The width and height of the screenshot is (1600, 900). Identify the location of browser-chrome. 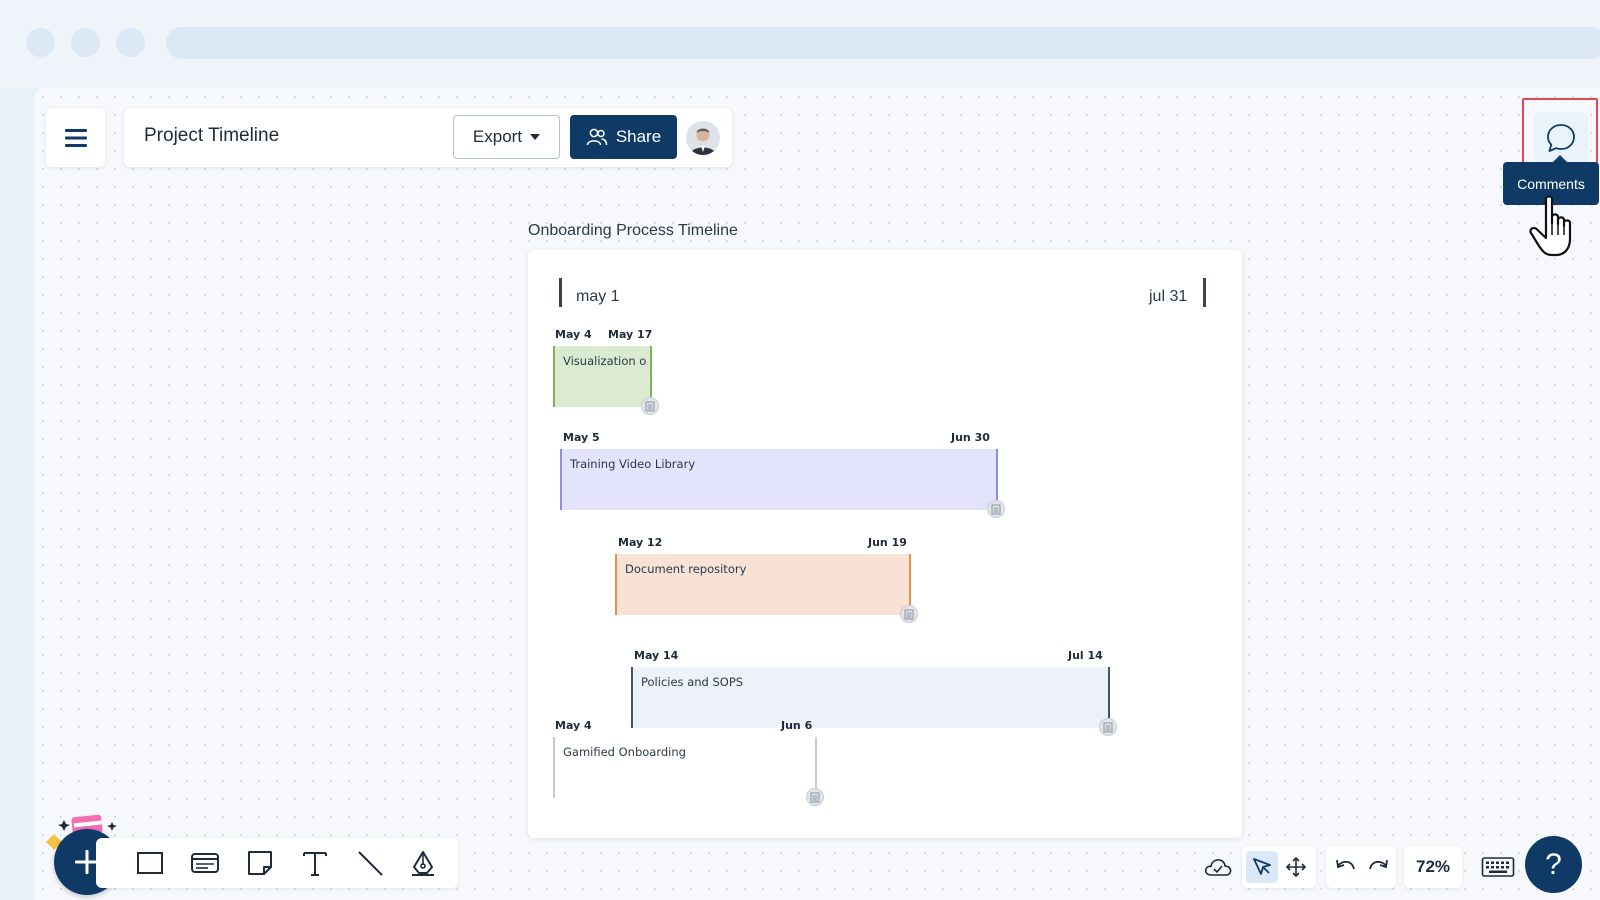
(800, 44).